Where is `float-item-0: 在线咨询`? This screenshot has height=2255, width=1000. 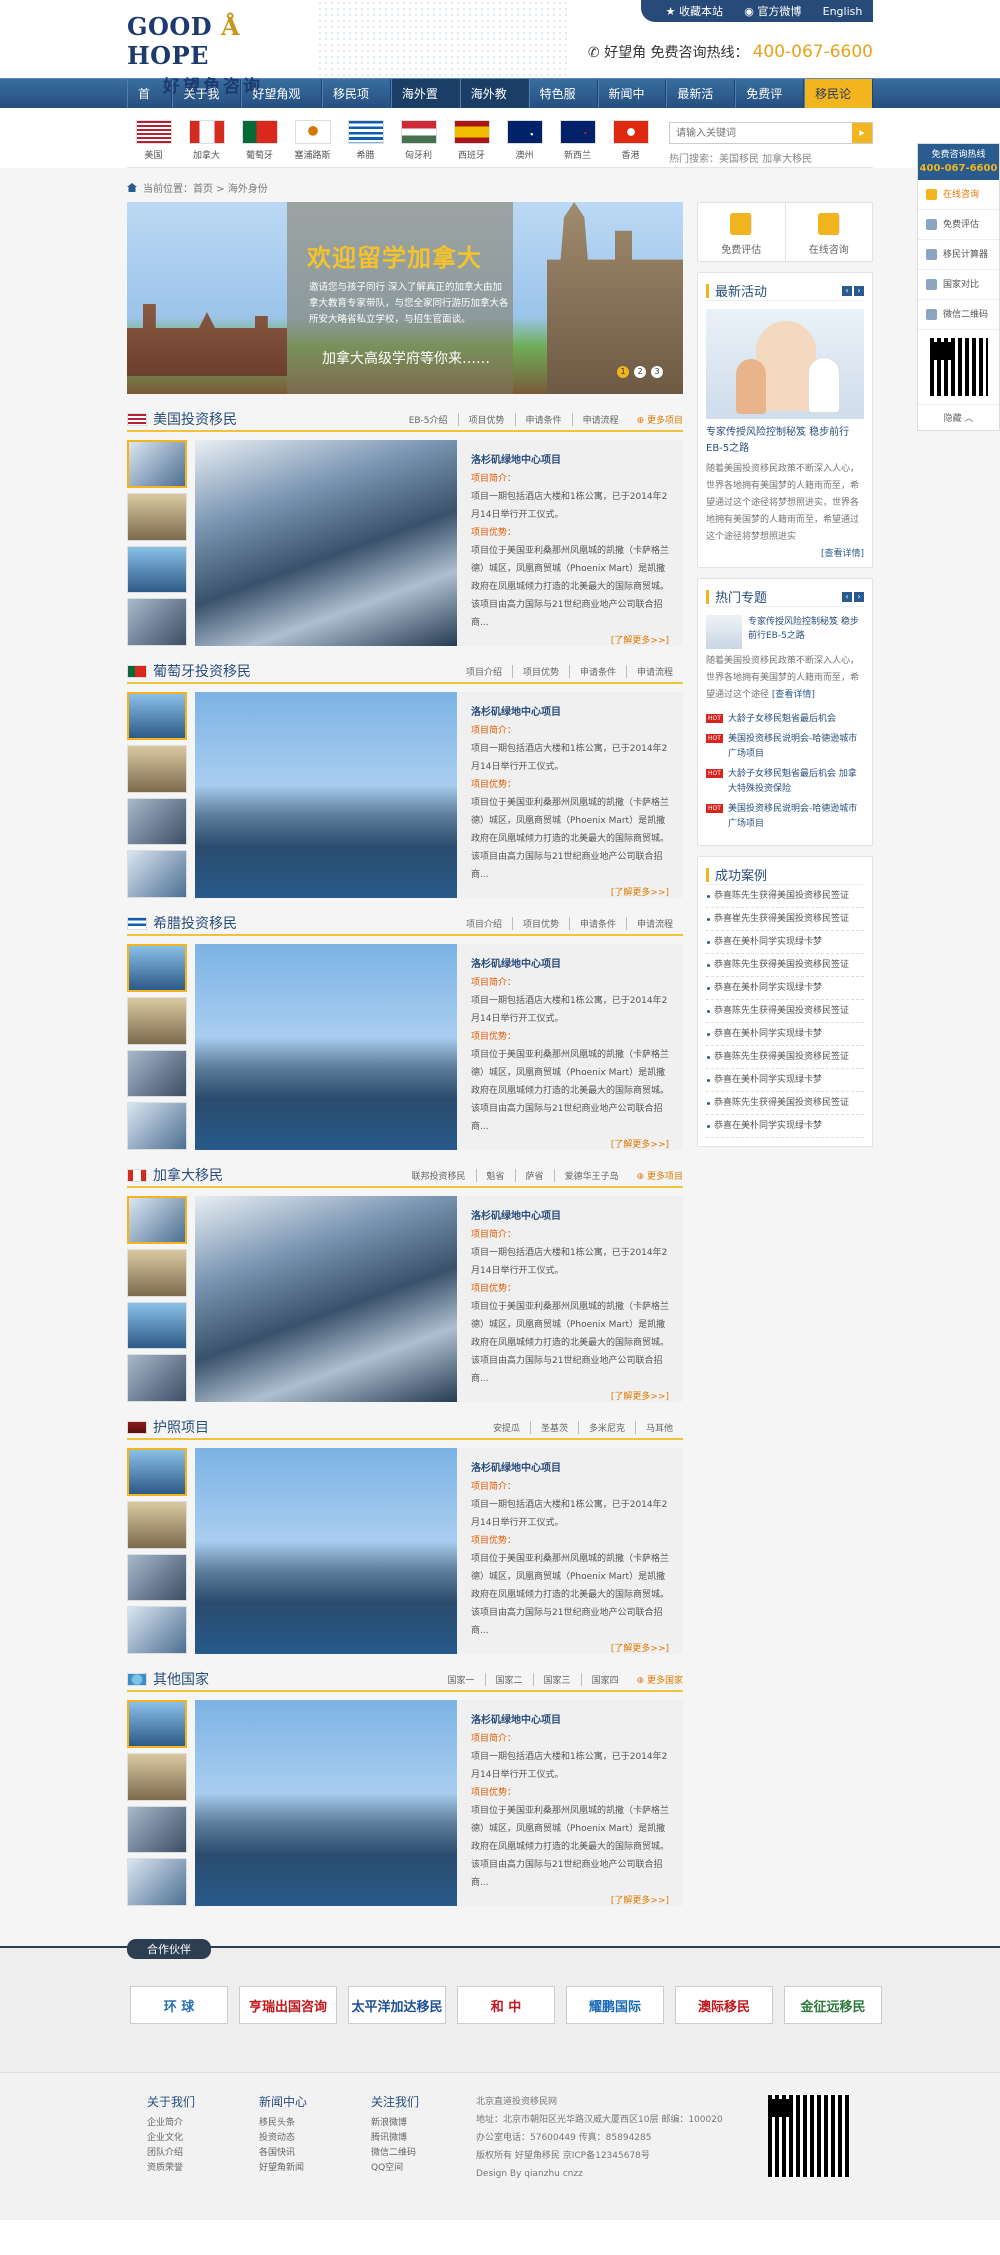 float-item-0: 在线咨询 is located at coordinates (958, 195).